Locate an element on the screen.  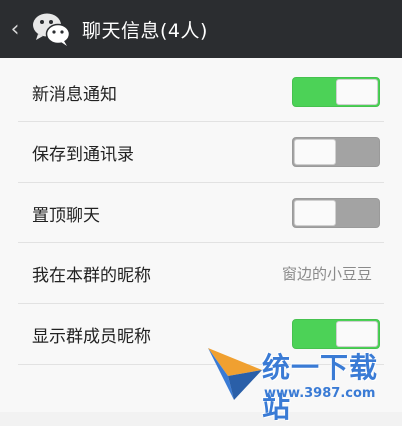
wechat-logo-icon is located at coordinates (52, 29).